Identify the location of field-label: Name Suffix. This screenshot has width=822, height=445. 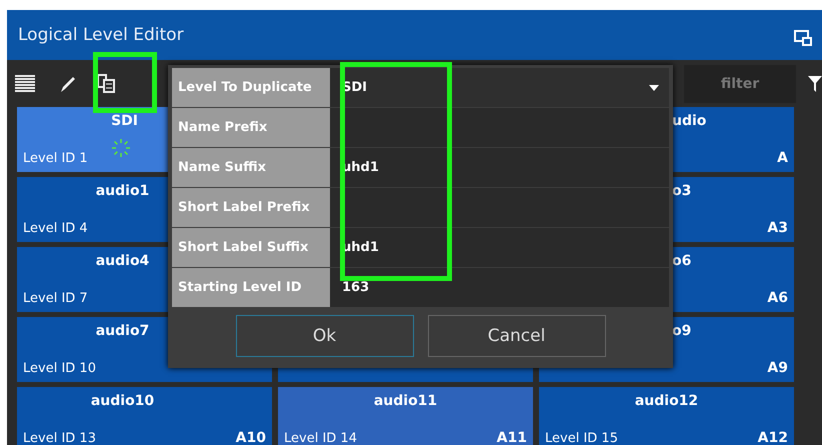
(256, 167).